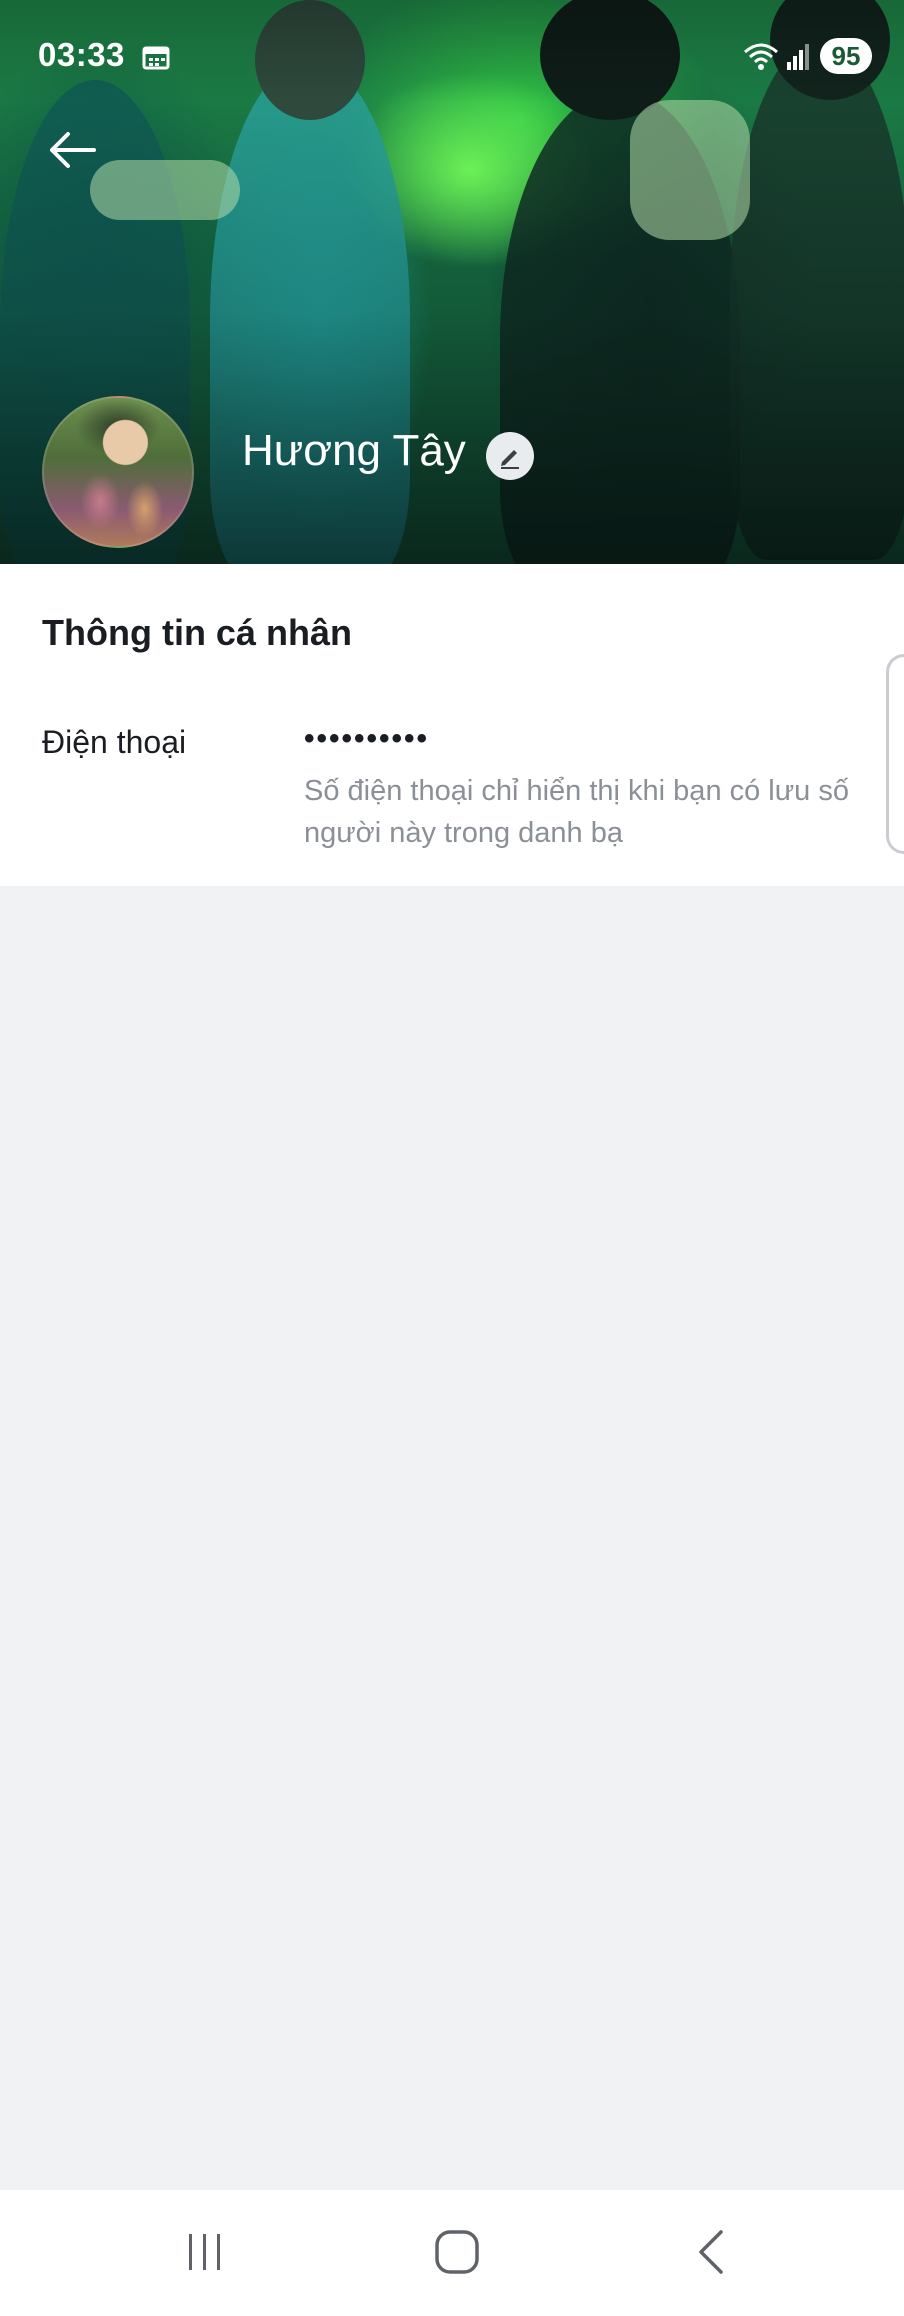 The width and height of the screenshot is (904, 2316). What do you see at coordinates (895, 754) in the screenshot?
I see `edge-panel-handle` at bounding box center [895, 754].